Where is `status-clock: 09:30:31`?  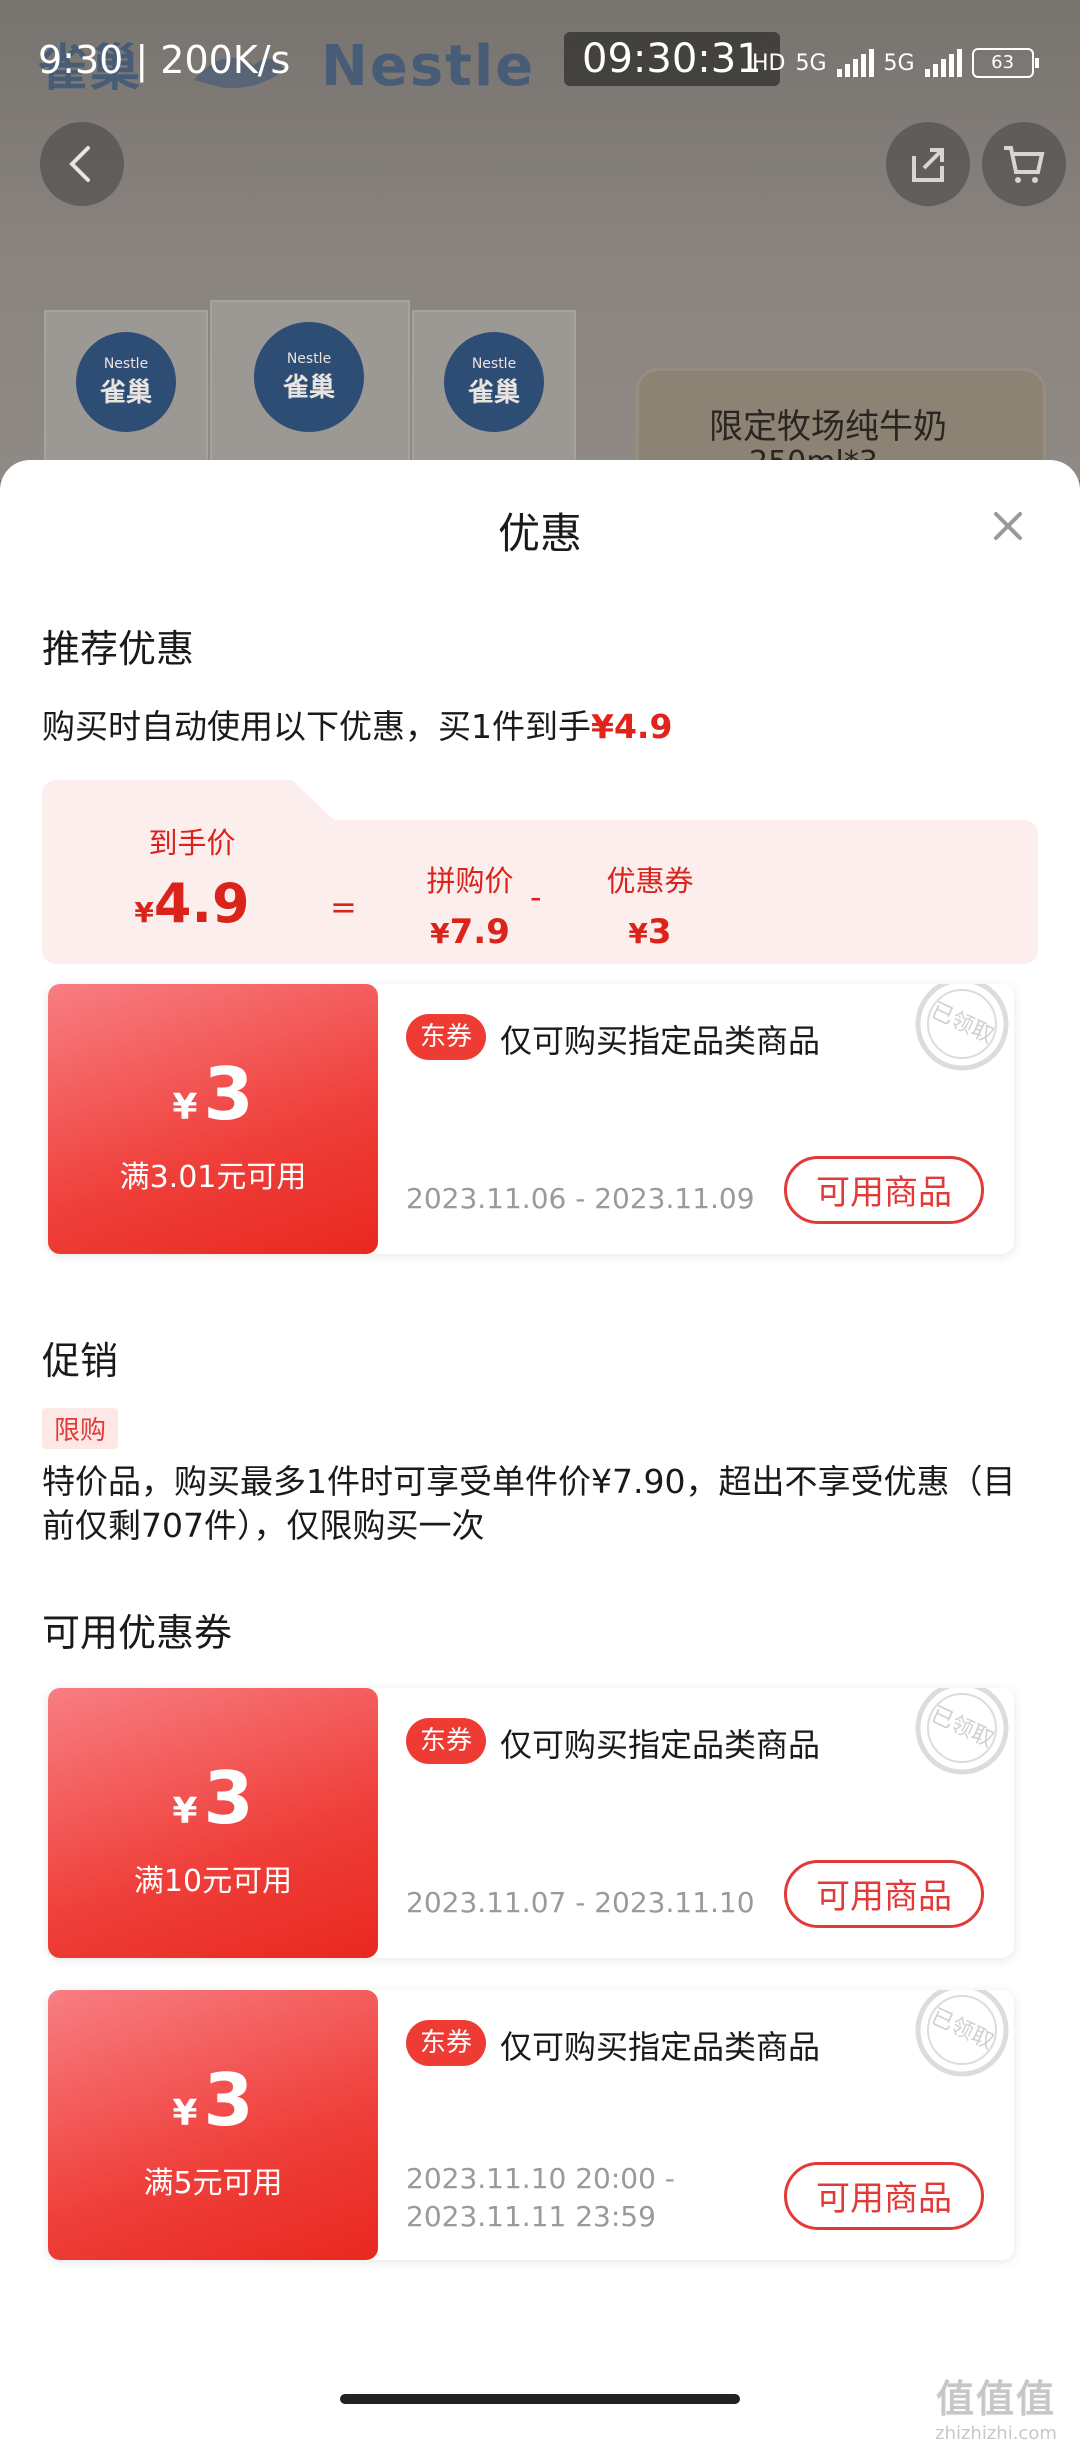
status-clock: 09:30:31 is located at coordinates (672, 59).